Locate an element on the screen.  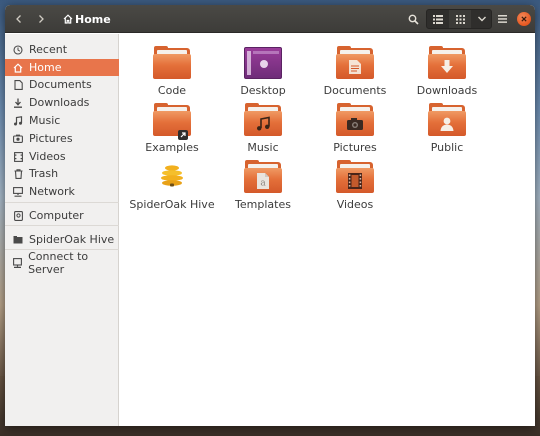
film-icon is located at coordinates (18, 156).